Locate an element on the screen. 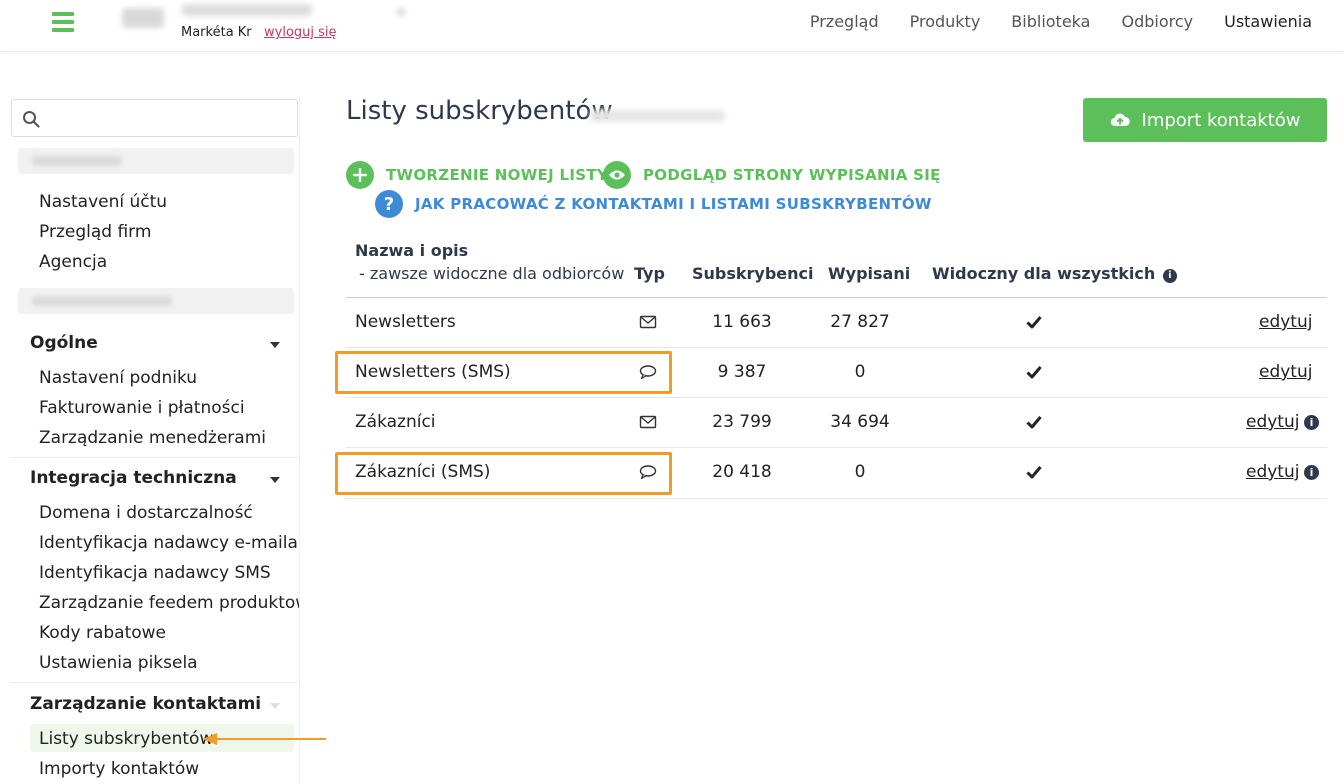 The image size is (1344, 784). table-row: Newsletters (SMS) 9 387 0 edytuj is located at coordinates (836, 372).